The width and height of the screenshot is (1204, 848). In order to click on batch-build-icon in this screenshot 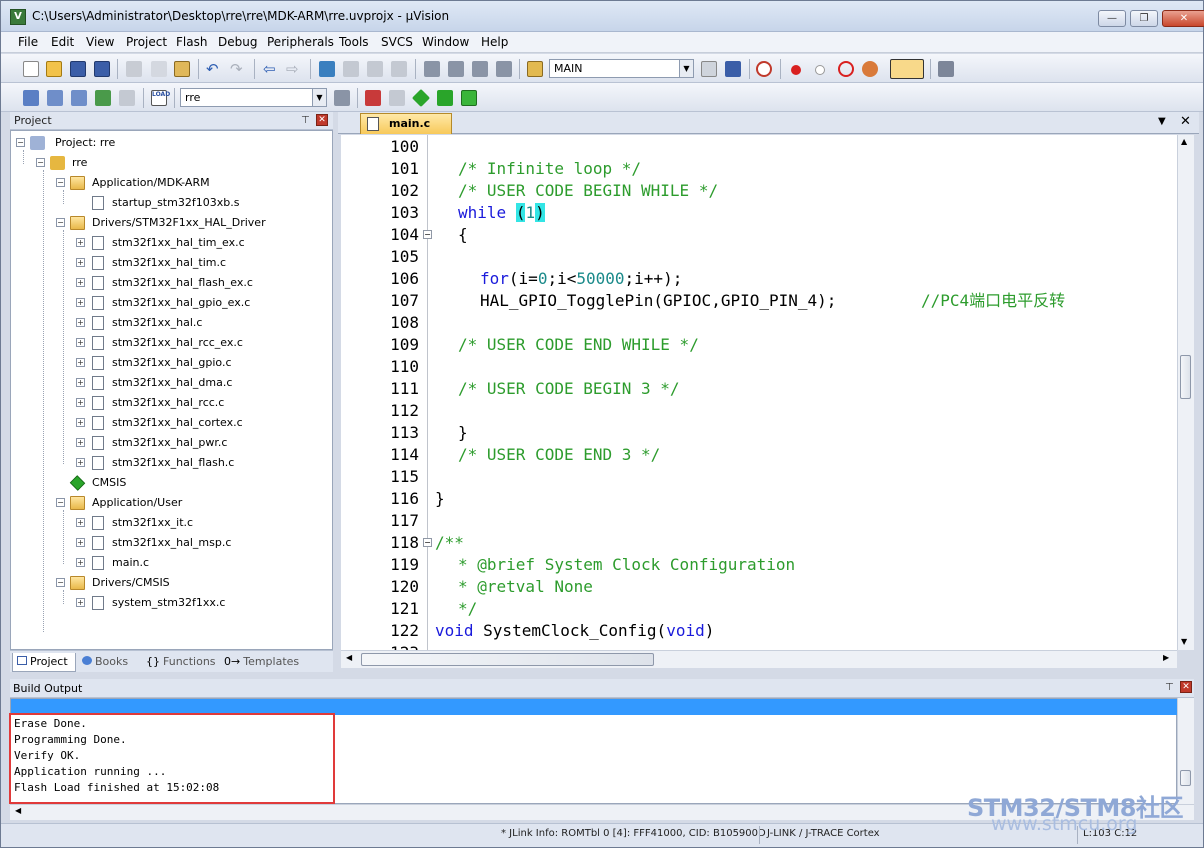, I will do `click(103, 98)`.